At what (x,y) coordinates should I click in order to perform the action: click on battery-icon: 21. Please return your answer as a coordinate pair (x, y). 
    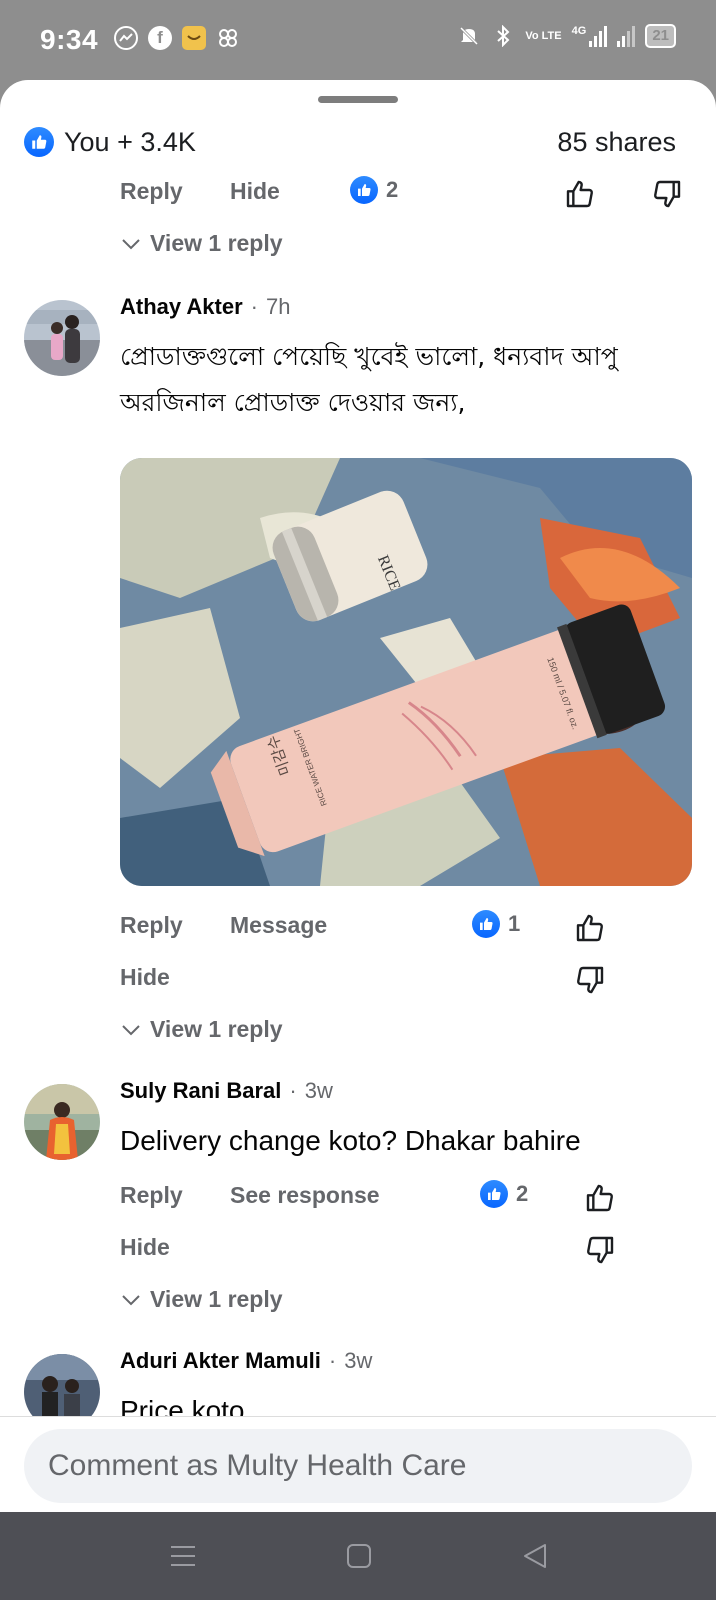
    Looking at the image, I should click on (660, 36).